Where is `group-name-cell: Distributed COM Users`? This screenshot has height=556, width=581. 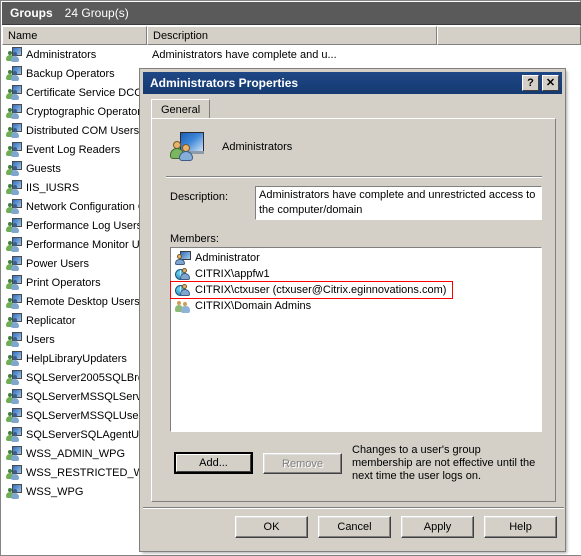
group-name-cell: Distributed COM Users is located at coordinates (74, 130).